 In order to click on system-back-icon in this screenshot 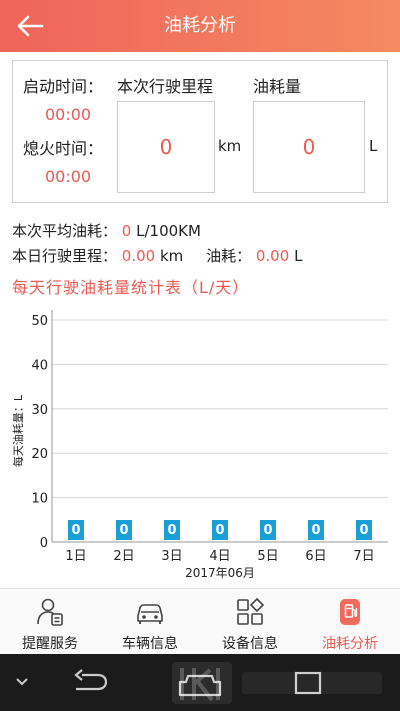, I will do `click(91, 680)`.